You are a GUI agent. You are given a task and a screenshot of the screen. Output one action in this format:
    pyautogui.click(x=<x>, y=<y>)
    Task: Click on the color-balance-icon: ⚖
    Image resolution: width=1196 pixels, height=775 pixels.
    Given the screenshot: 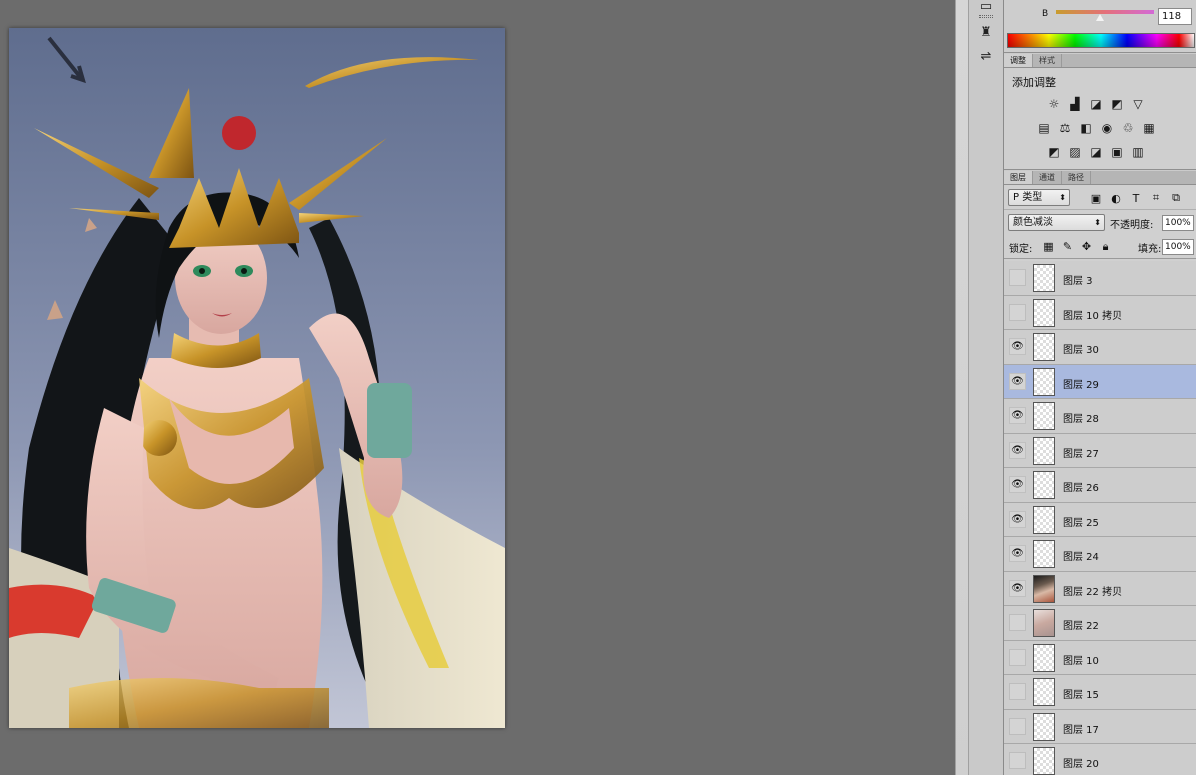 What is the action you would take?
    pyautogui.click(x=1065, y=128)
    